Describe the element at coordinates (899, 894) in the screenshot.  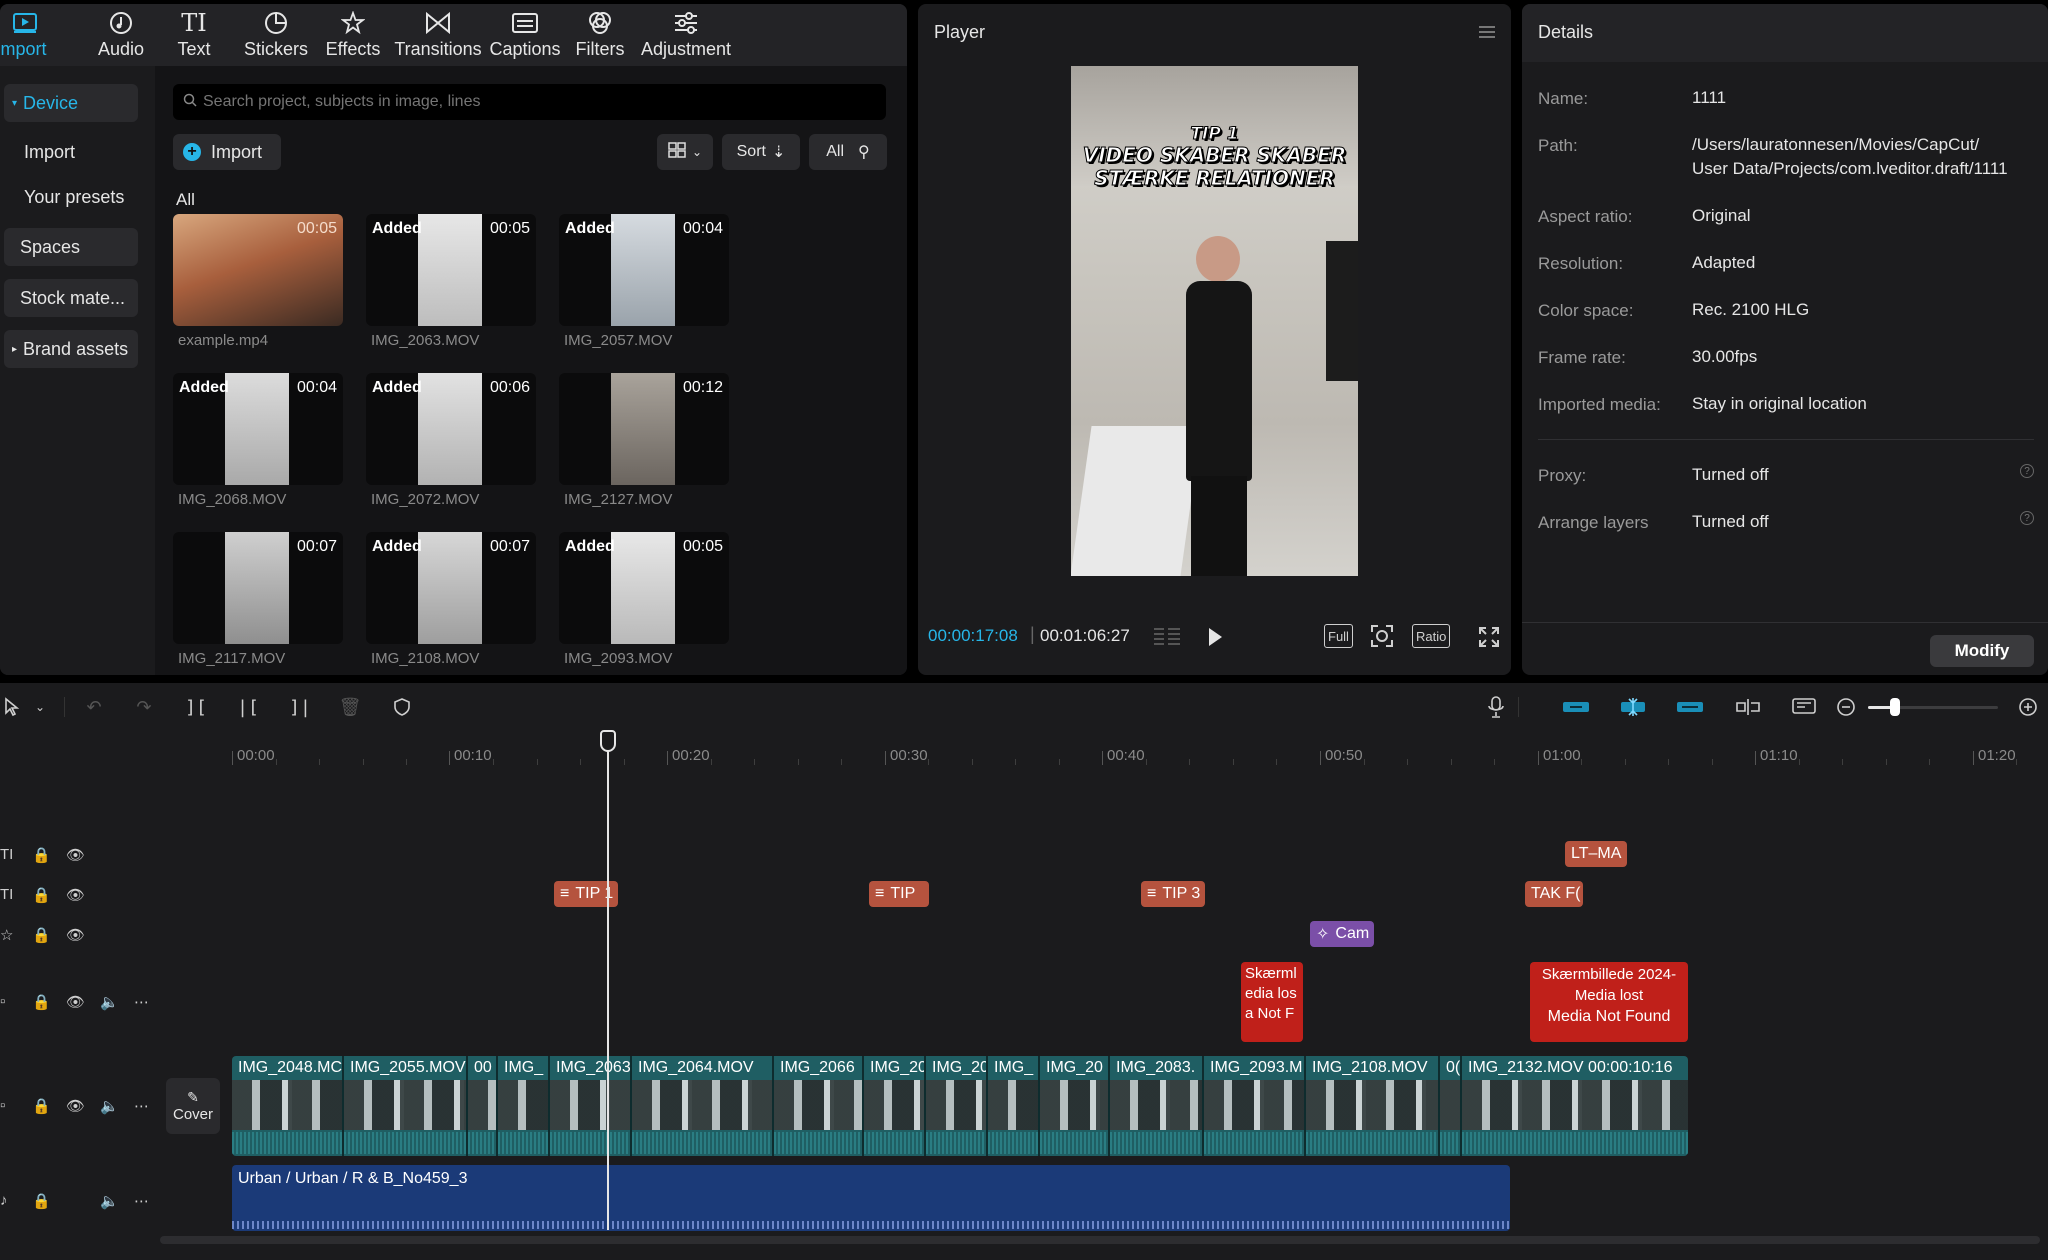
I see `text-clip: ≡ TIP` at that location.